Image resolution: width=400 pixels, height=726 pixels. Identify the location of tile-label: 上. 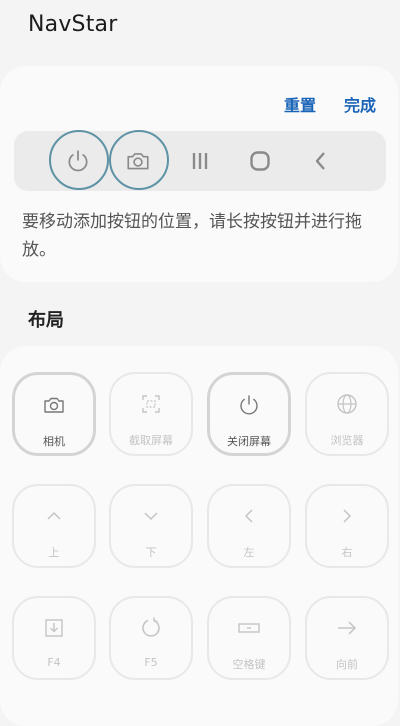
(54, 552).